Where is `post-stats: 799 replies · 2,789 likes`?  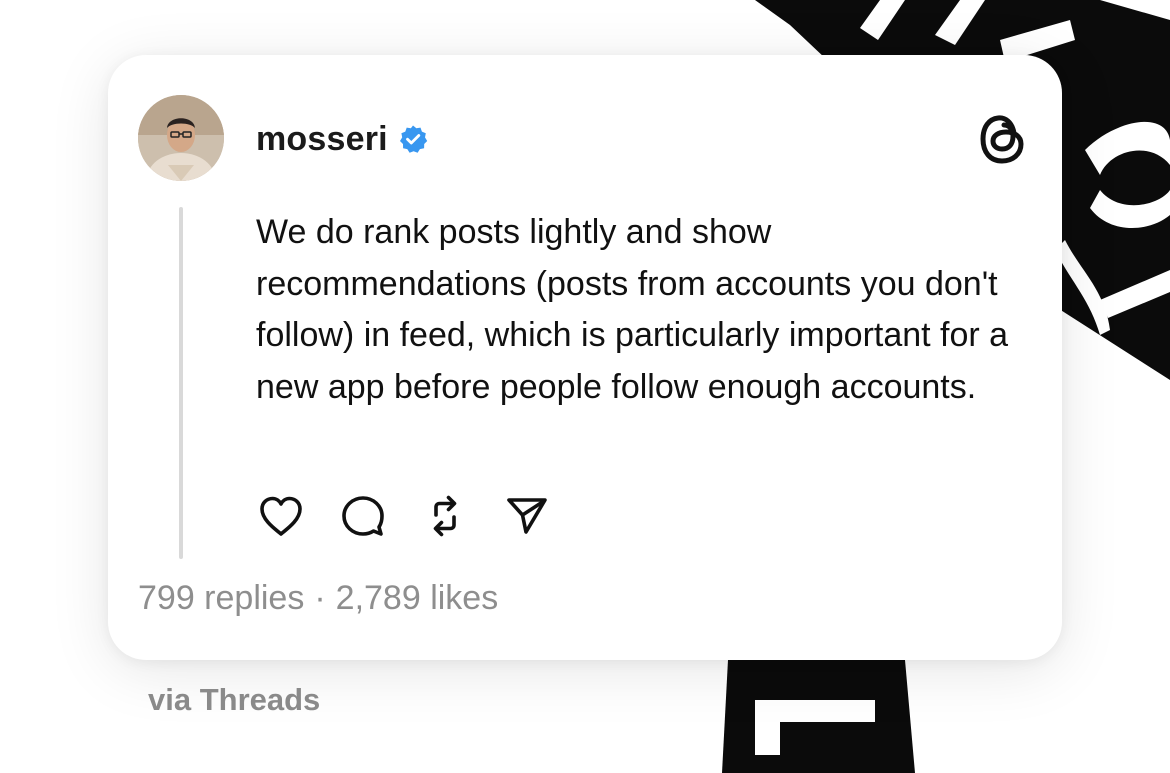 post-stats: 799 replies · 2,789 likes is located at coordinates (318, 598).